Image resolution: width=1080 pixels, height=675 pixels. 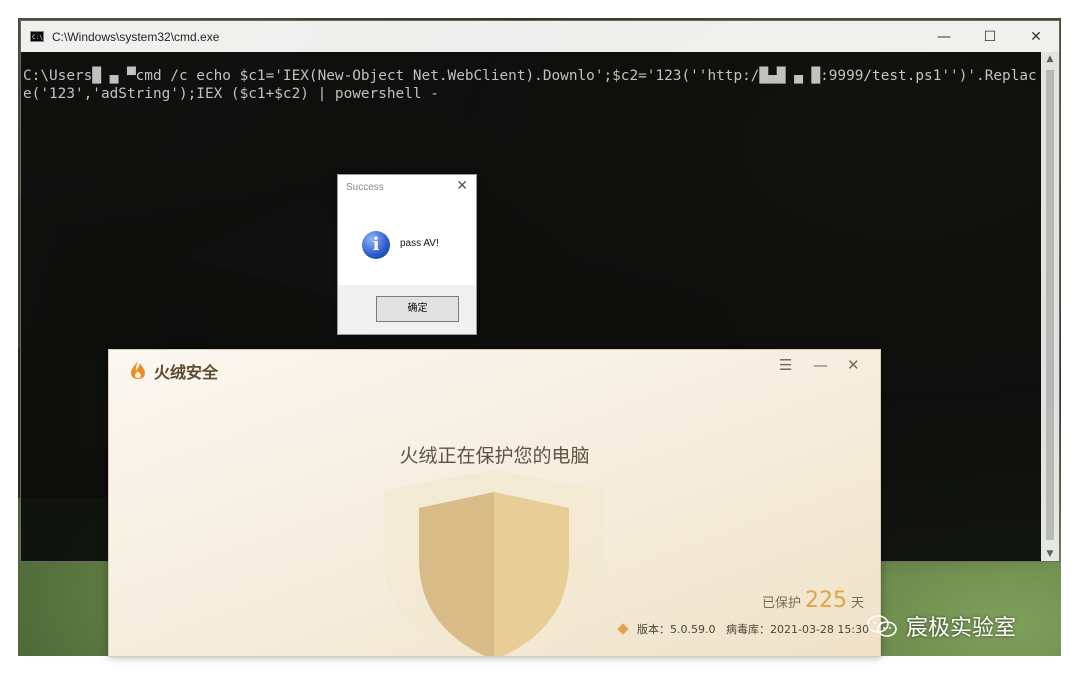 I want to click on scroll-up-icon: ▲, so click(x=1050, y=59).